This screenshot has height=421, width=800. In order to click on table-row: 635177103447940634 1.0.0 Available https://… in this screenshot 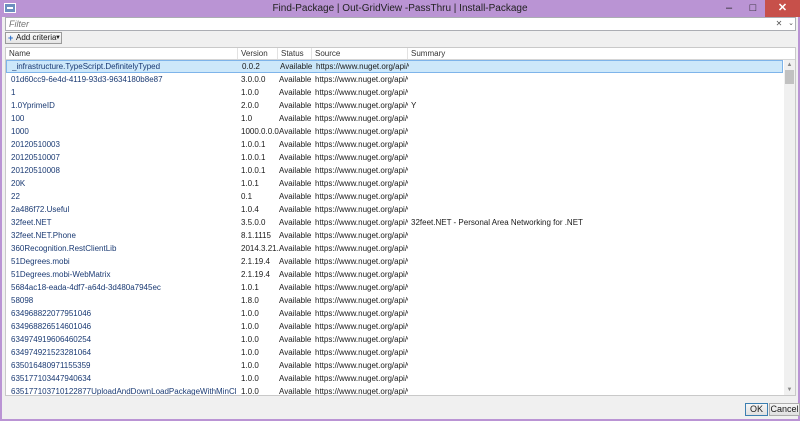, I will do `click(394, 378)`.